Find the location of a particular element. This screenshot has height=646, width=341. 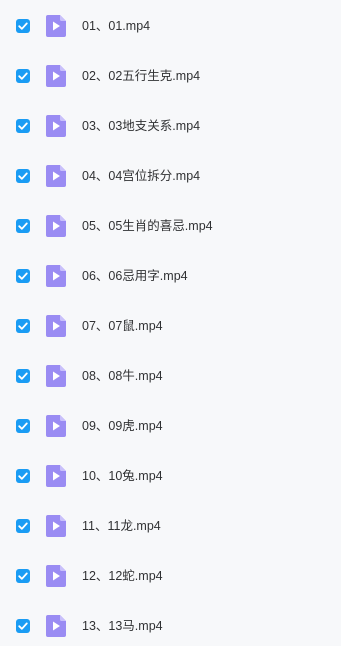

file-name: 12、12蛇.mp4 is located at coordinates (122, 576).